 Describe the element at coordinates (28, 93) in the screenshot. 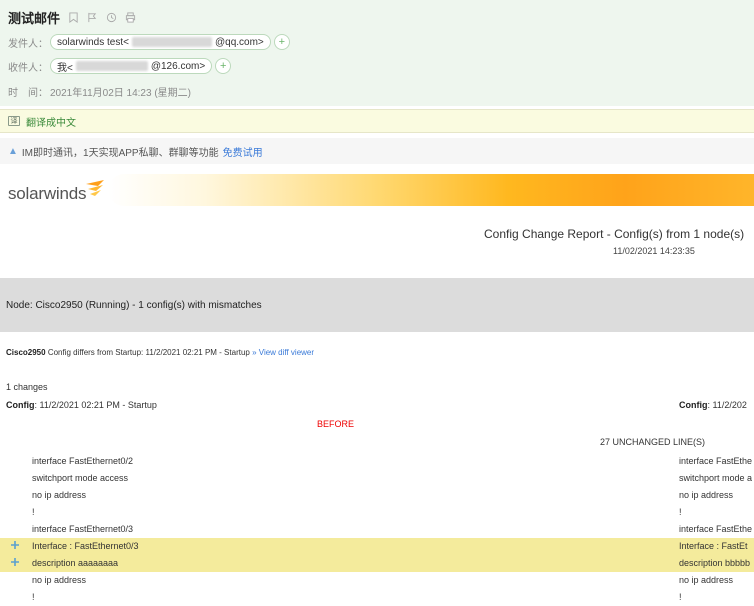

I see `time-label: 时 间：` at that location.